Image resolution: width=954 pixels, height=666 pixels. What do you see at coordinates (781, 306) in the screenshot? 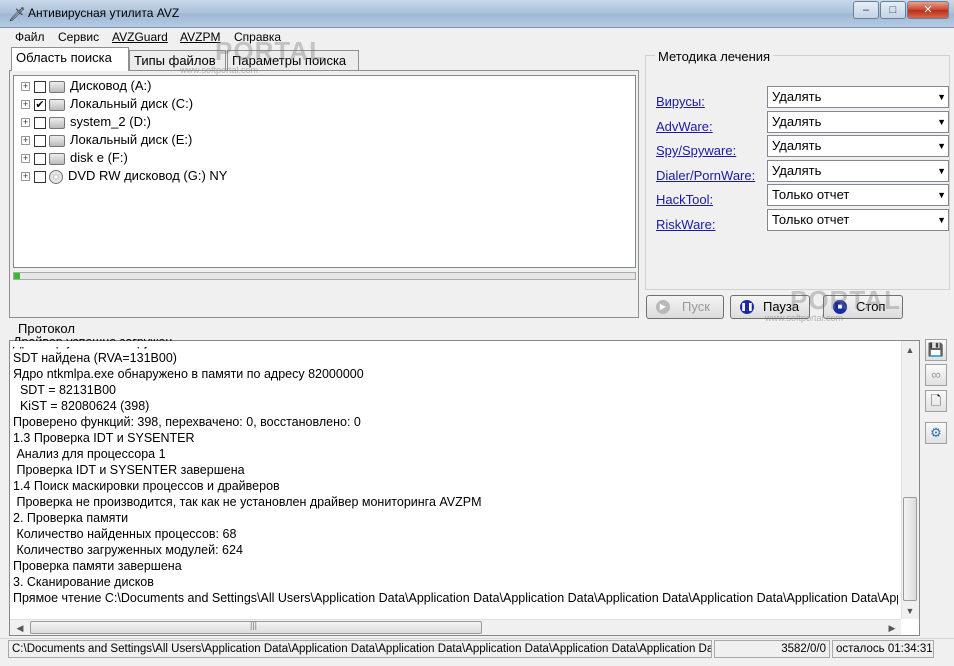
I see `pause-label: Пауза` at bounding box center [781, 306].